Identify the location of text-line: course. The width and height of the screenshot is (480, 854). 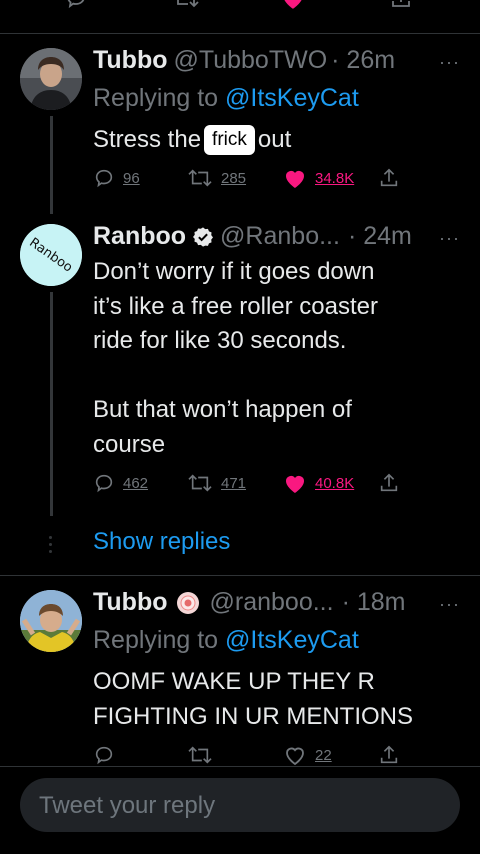
(129, 444).